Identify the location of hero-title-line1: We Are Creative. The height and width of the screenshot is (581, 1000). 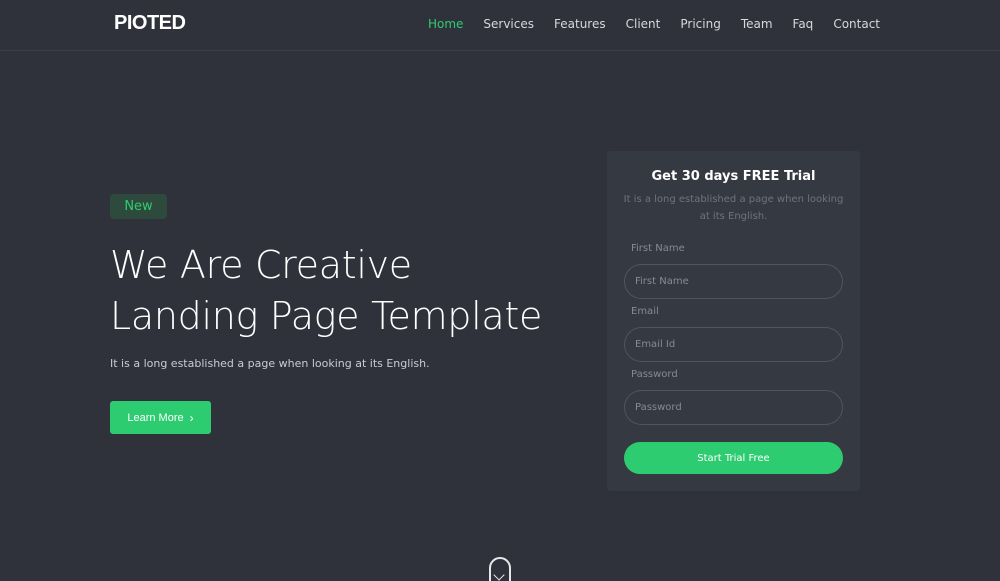
(261, 265).